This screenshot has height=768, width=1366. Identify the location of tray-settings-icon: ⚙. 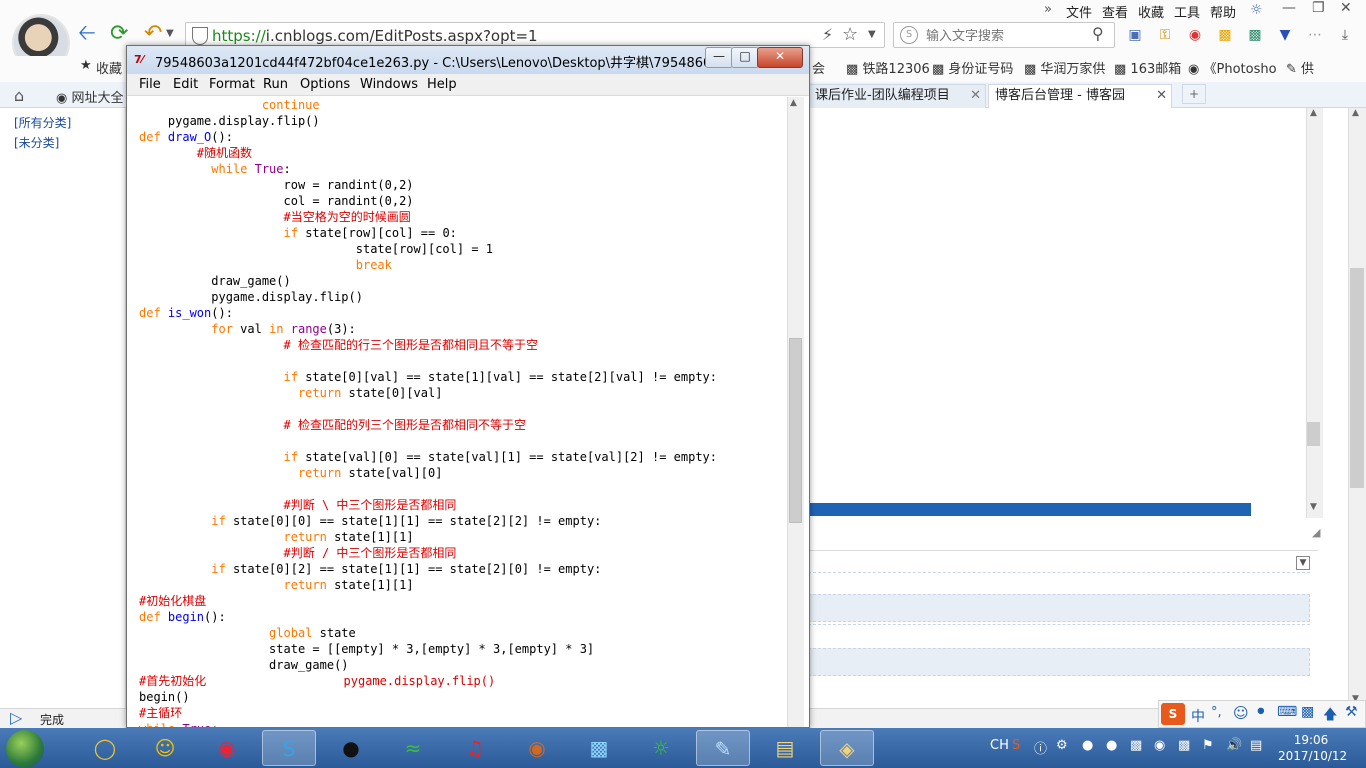
(1062, 745).